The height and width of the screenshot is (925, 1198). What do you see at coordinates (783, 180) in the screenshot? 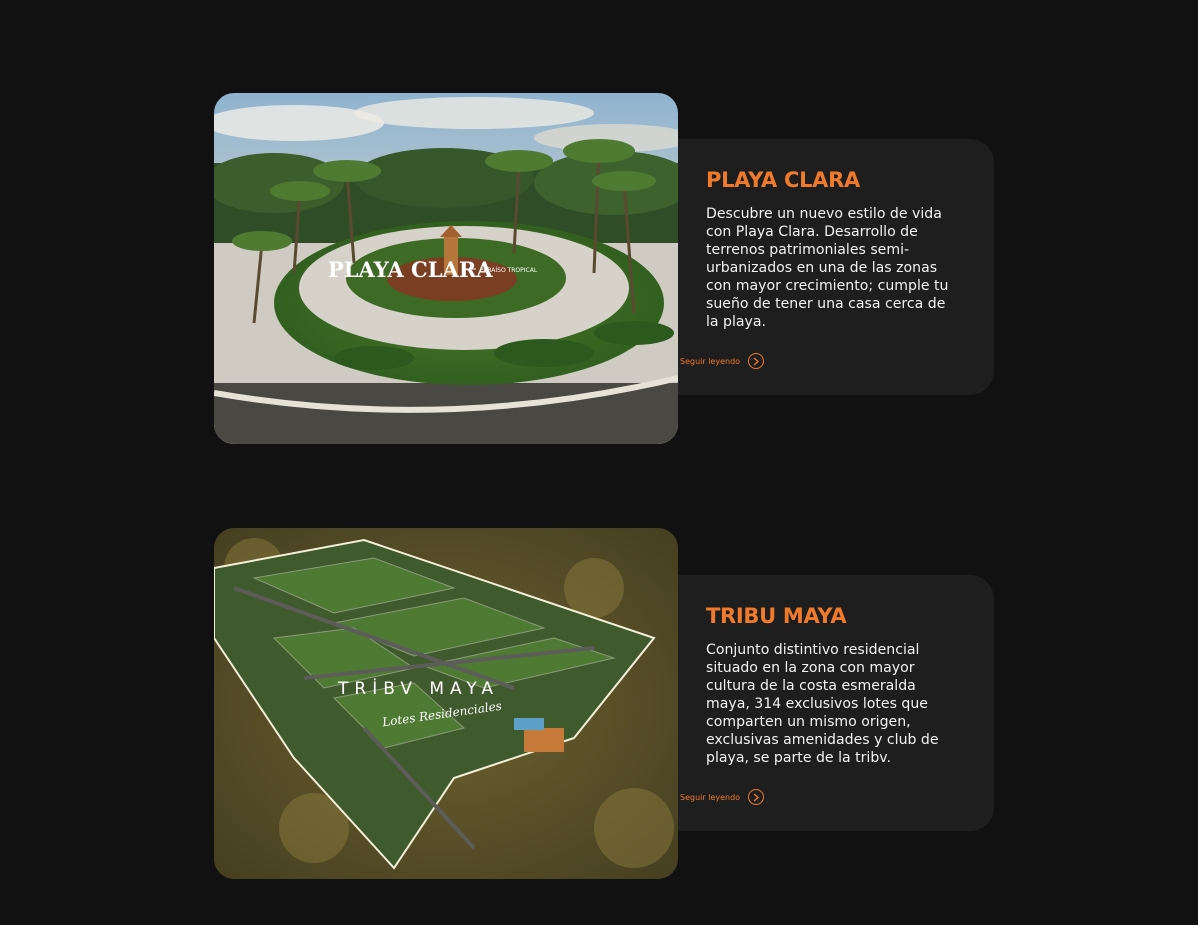
I see `project-title: PLAYA CLARA` at bounding box center [783, 180].